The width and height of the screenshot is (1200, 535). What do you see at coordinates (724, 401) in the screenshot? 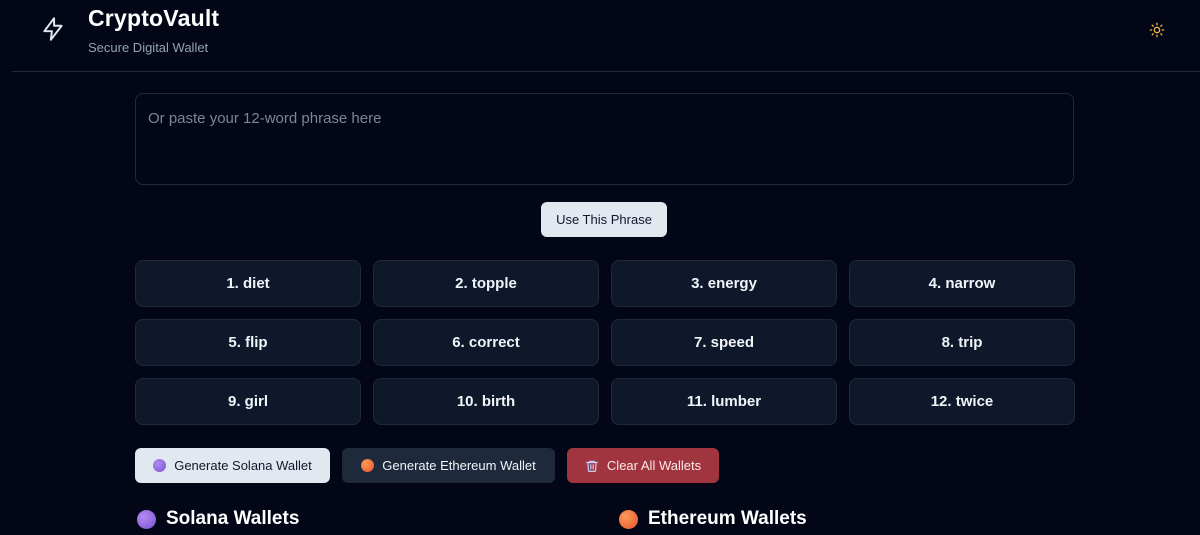
I see `mnemonic-word: 11. lumber` at bounding box center [724, 401].